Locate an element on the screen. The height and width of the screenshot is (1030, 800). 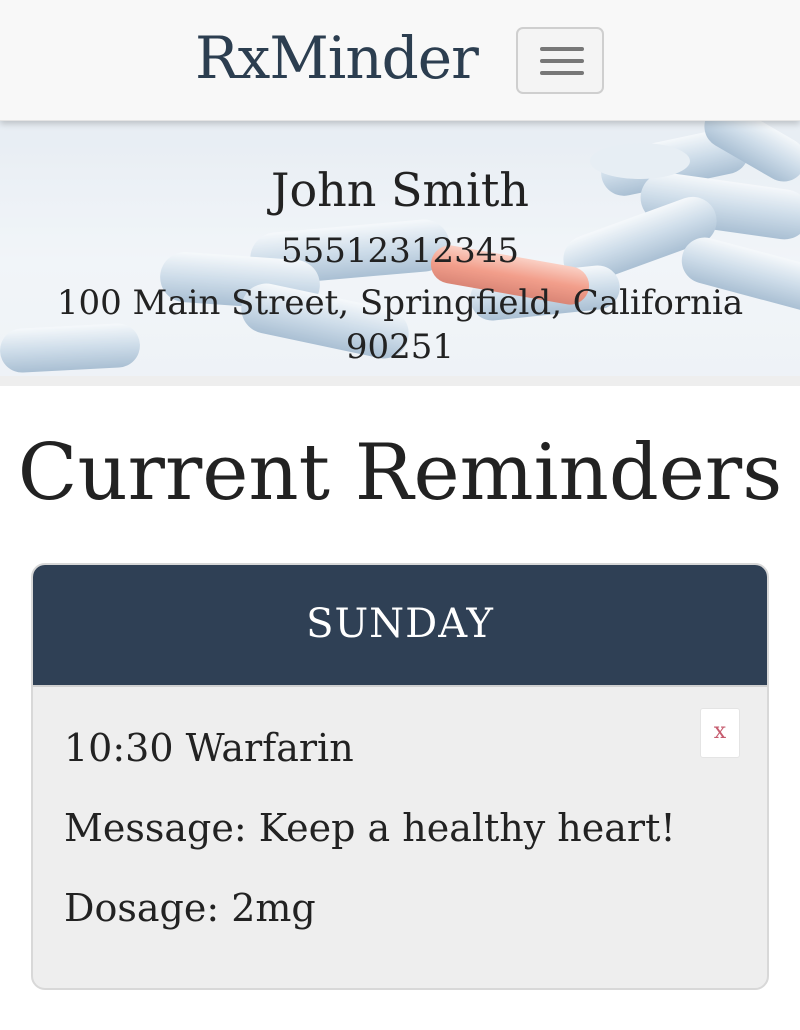
brand-logo: RxMinder is located at coordinates (337, 58).